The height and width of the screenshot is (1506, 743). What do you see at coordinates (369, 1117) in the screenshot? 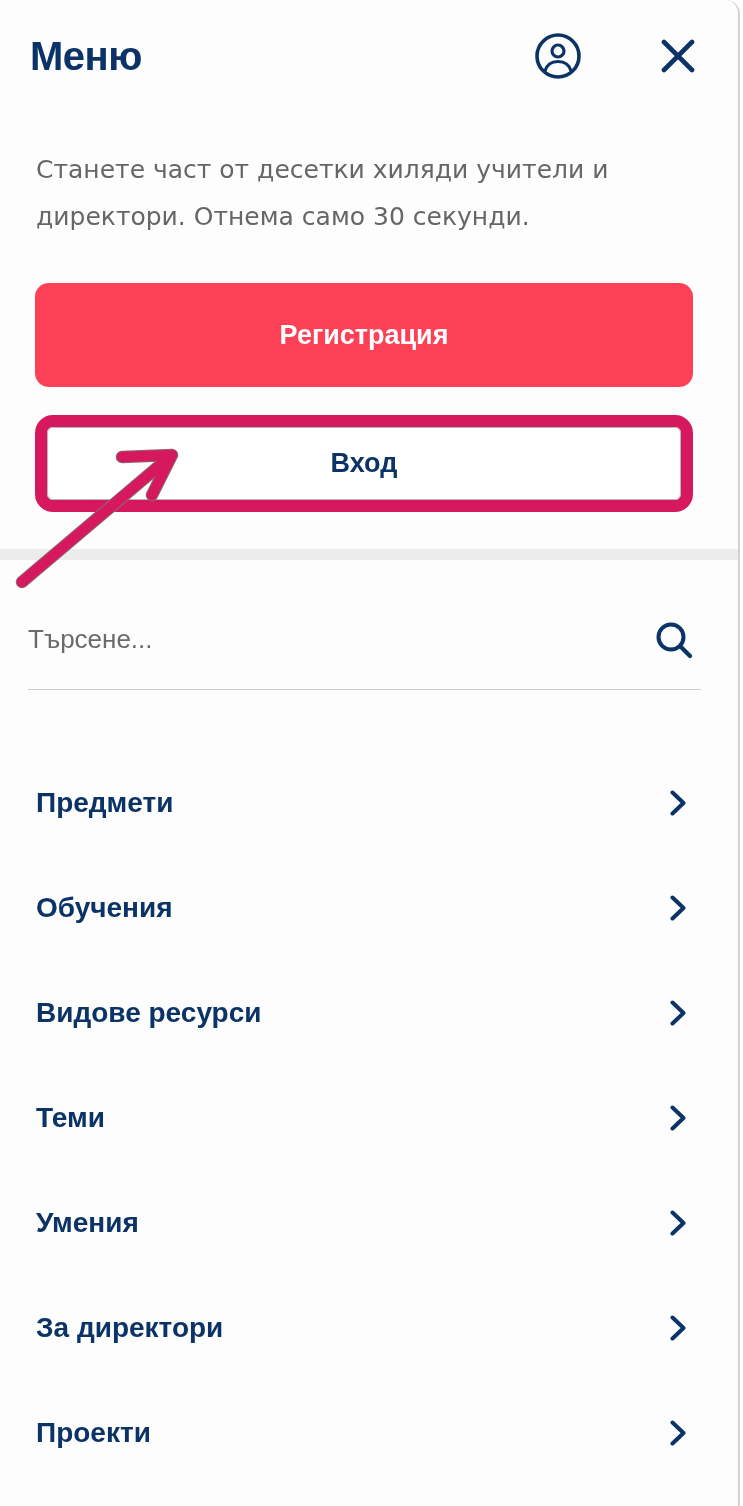
I see `menu-item: Теми` at bounding box center [369, 1117].